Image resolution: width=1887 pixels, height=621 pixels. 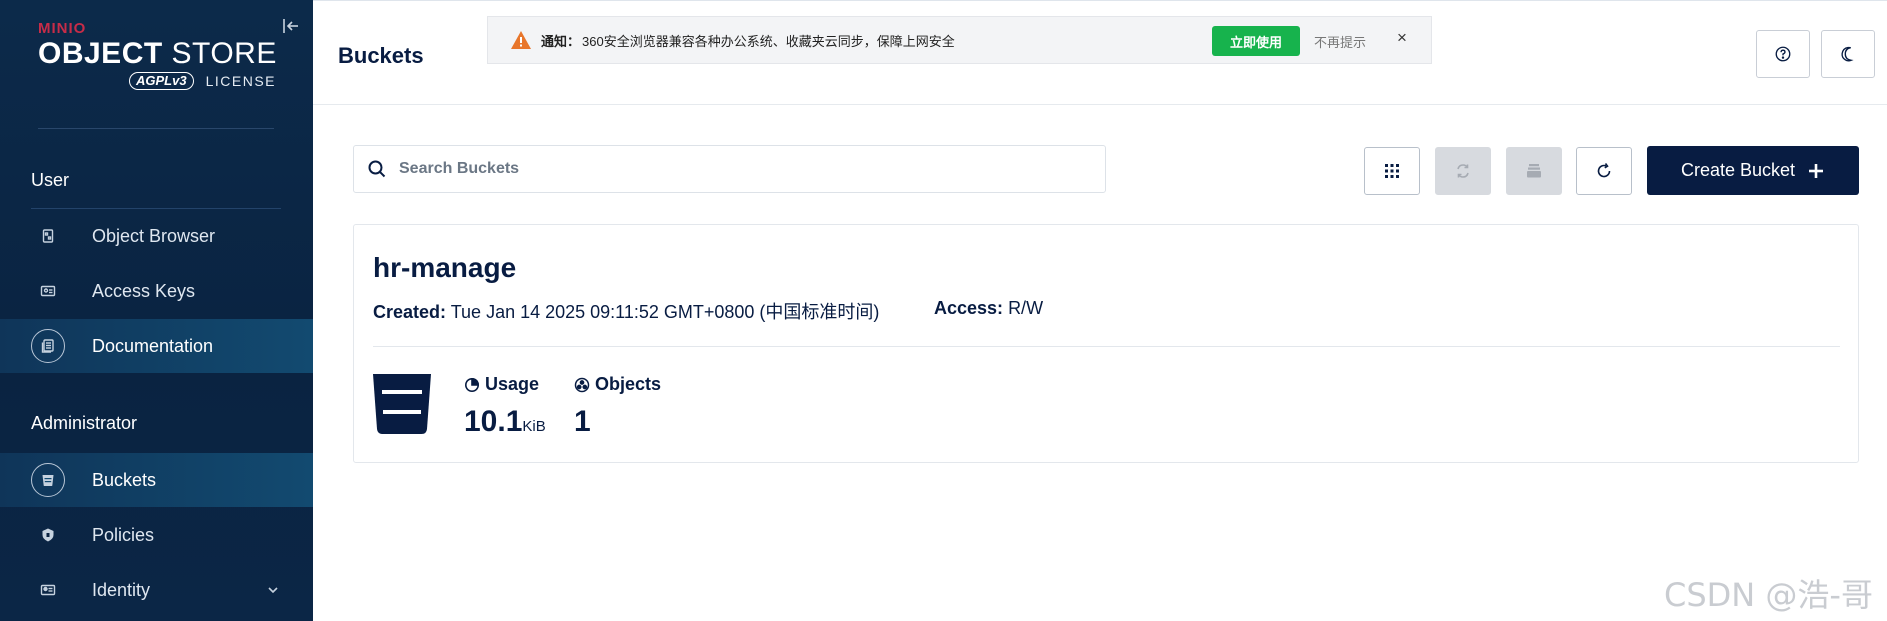 What do you see at coordinates (1340, 41) in the screenshot?
I see `notice-dismiss-link: 不再提示` at bounding box center [1340, 41].